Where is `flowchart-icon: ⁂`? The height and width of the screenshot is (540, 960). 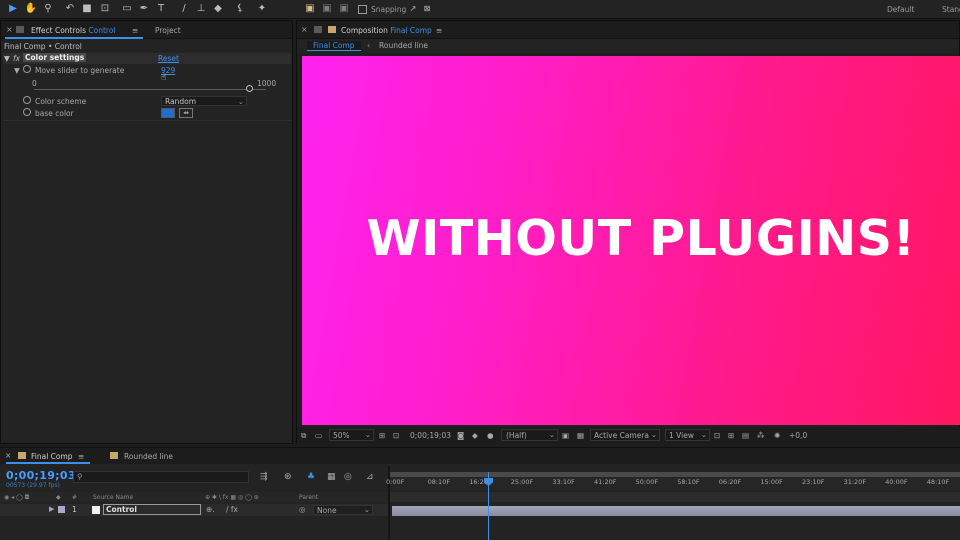
flowchart-icon: ⁂ is located at coordinates (761, 435).